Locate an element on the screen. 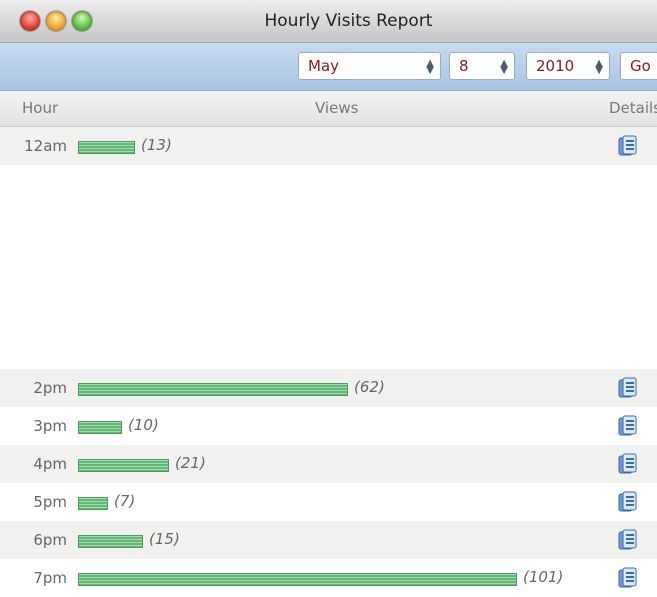 The width and height of the screenshot is (657, 597). table-row: 5pm (7) is located at coordinates (328, 502).